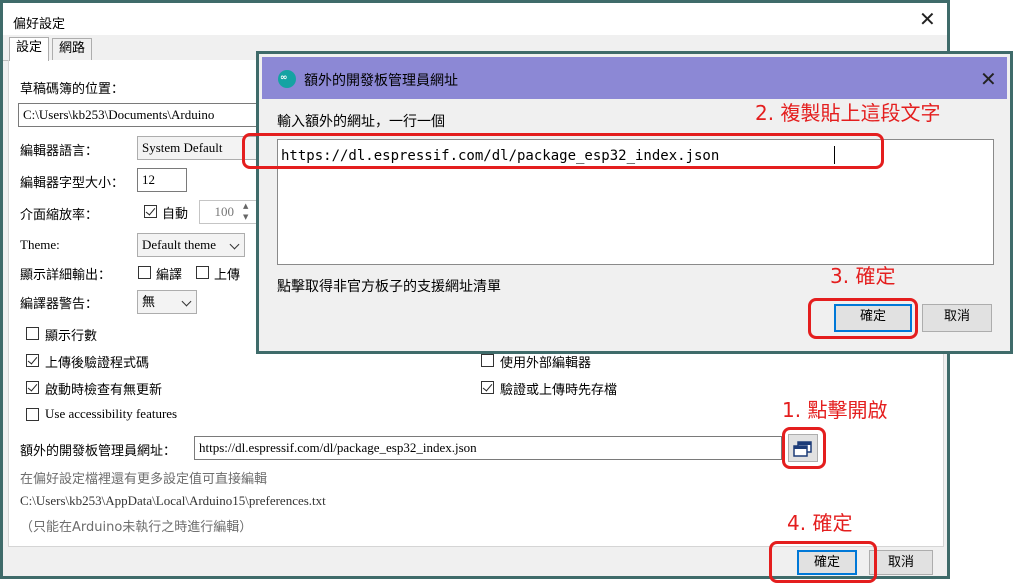  What do you see at coordinates (72, 183) in the screenshot?
I see `font-size-label: 編輯器字型大小：` at bounding box center [72, 183].